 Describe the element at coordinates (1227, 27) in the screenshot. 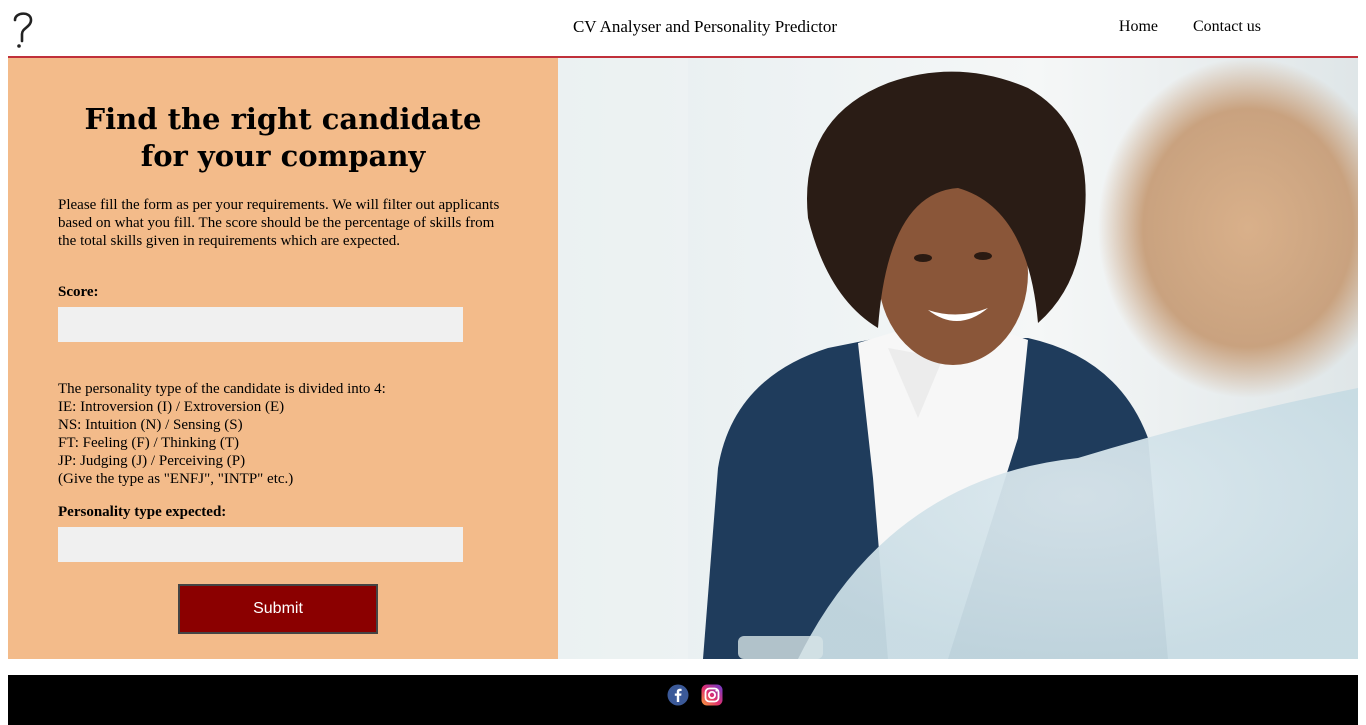

I see `nav-contact-link: Contact us` at that location.